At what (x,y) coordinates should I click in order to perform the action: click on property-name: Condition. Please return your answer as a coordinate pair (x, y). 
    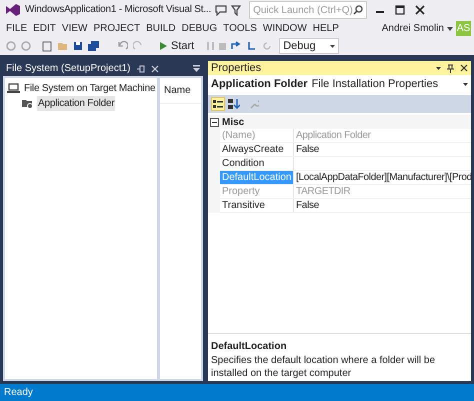
    Looking at the image, I should click on (257, 163).